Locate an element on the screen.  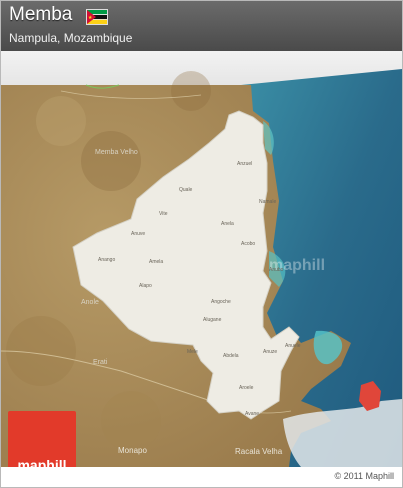
place-label: Vite is located at coordinates (163, 214).